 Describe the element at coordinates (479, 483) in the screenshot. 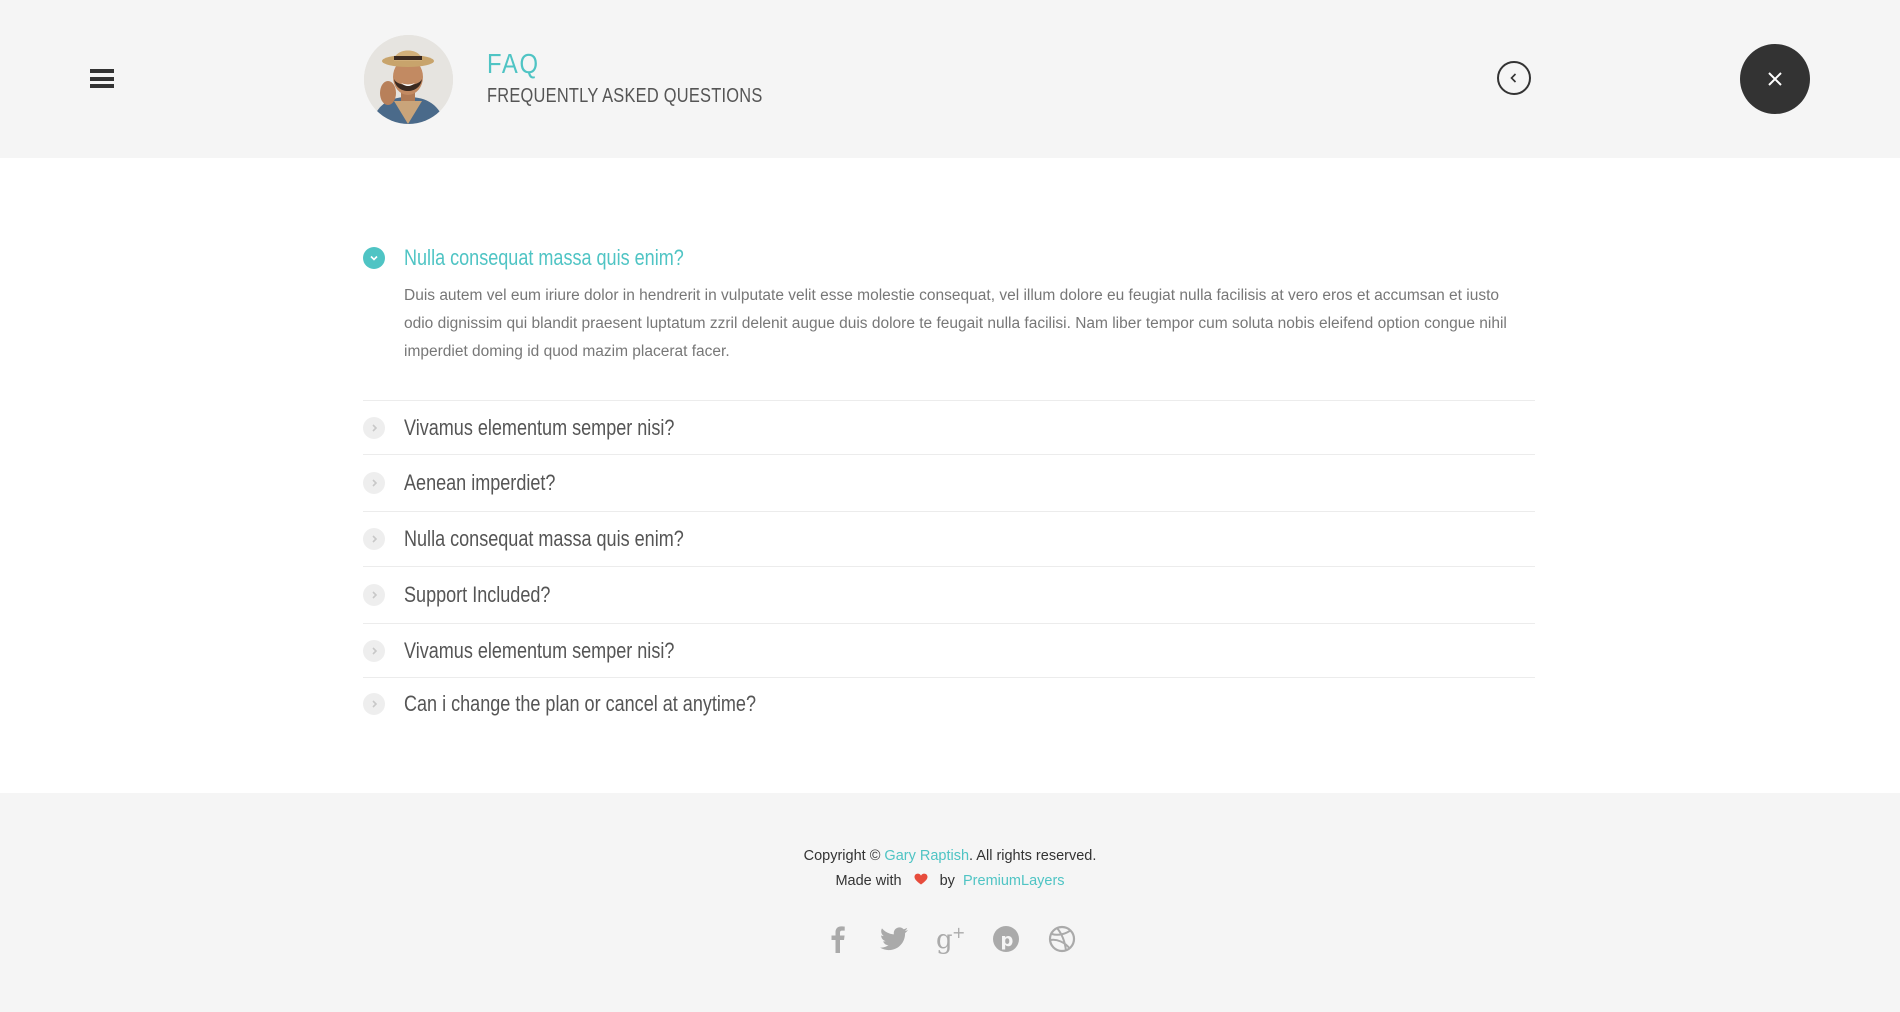

I see `faq-question: Aenean imperdiet?` at that location.